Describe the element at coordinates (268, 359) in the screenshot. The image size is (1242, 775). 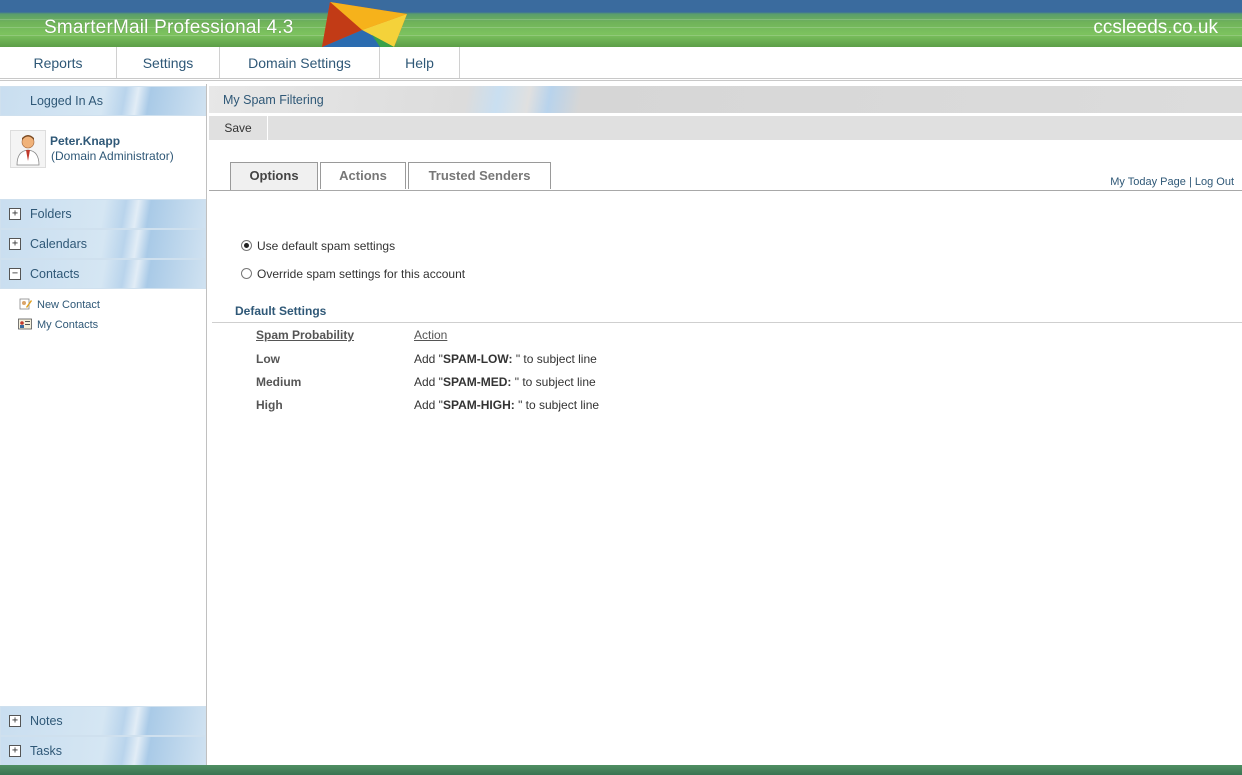
I see `spam-level-low: Low` at that location.